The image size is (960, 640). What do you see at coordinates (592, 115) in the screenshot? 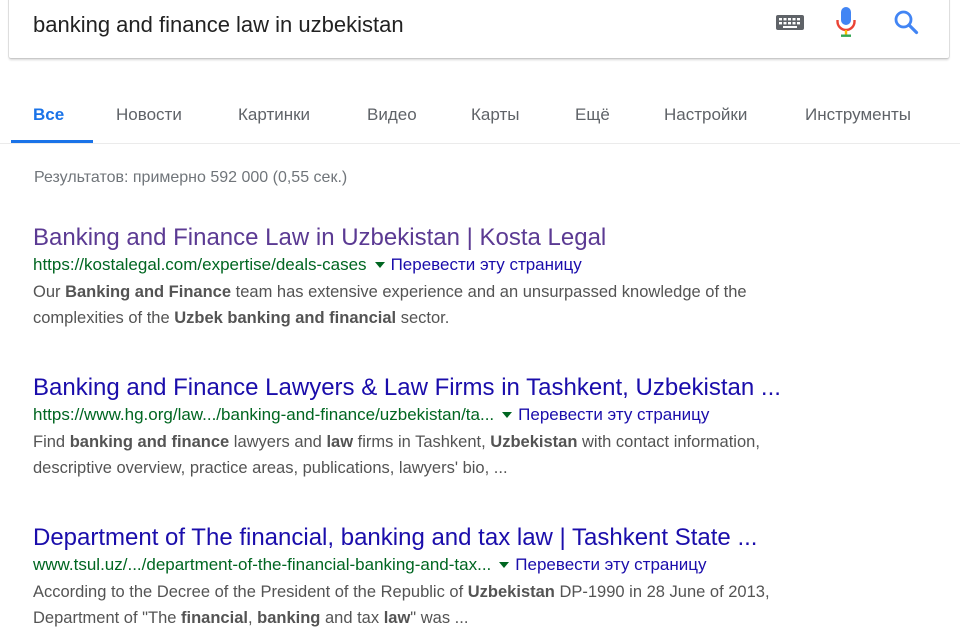
I see `tab-more: Ещё` at bounding box center [592, 115].